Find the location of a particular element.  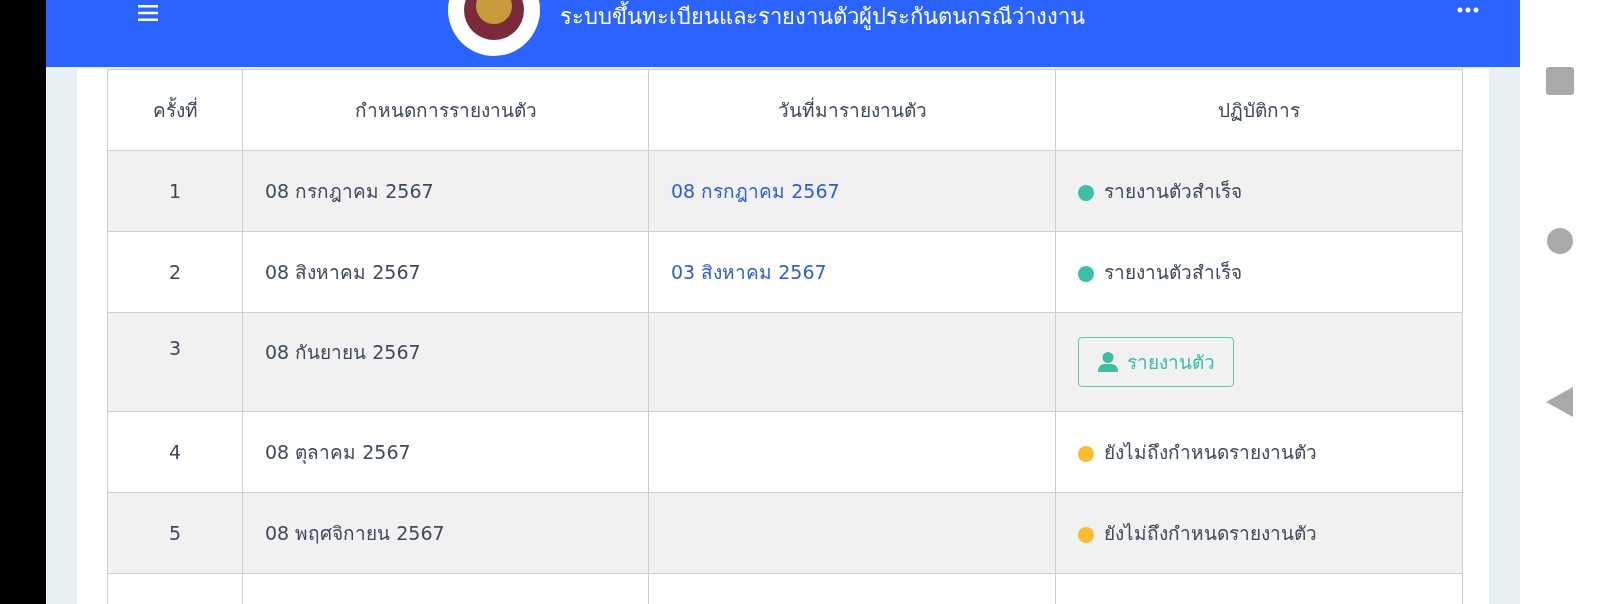

table-cell: 1 is located at coordinates (175, 191).